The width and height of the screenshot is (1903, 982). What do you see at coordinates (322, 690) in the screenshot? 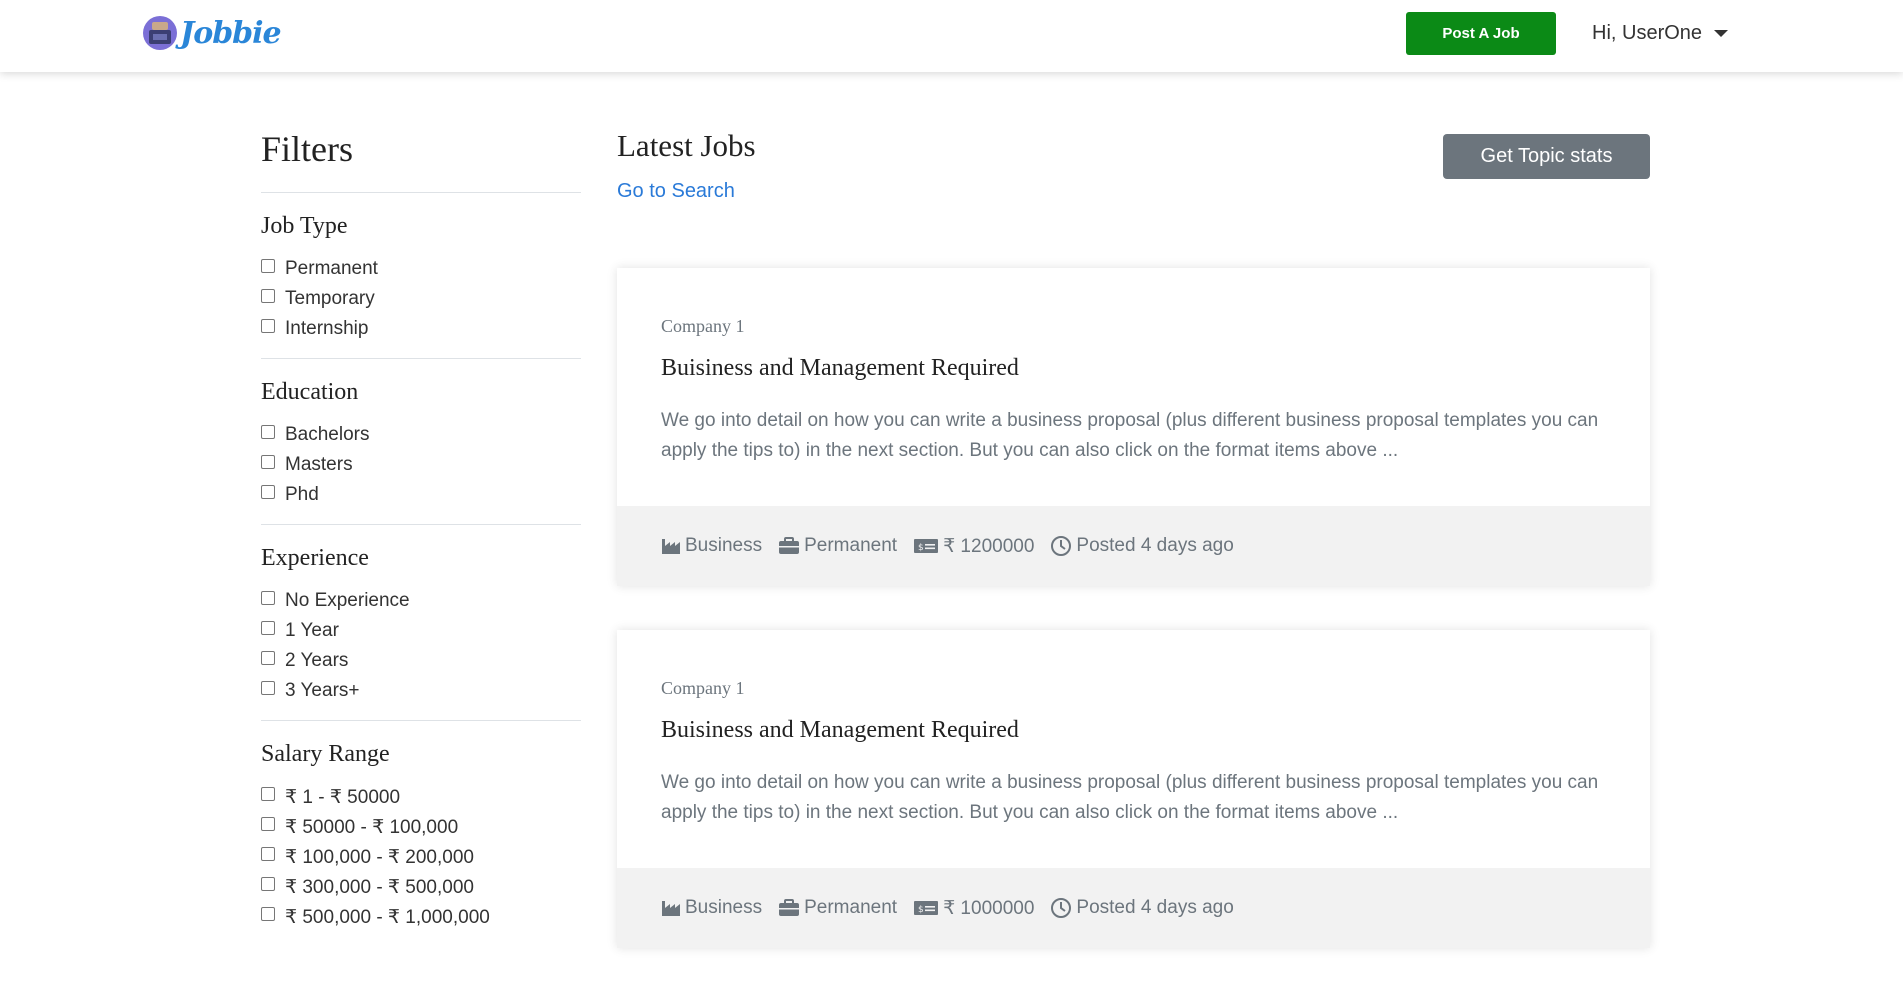
I see `filter-option-label: 3 Years+` at bounding box center [322, 690].